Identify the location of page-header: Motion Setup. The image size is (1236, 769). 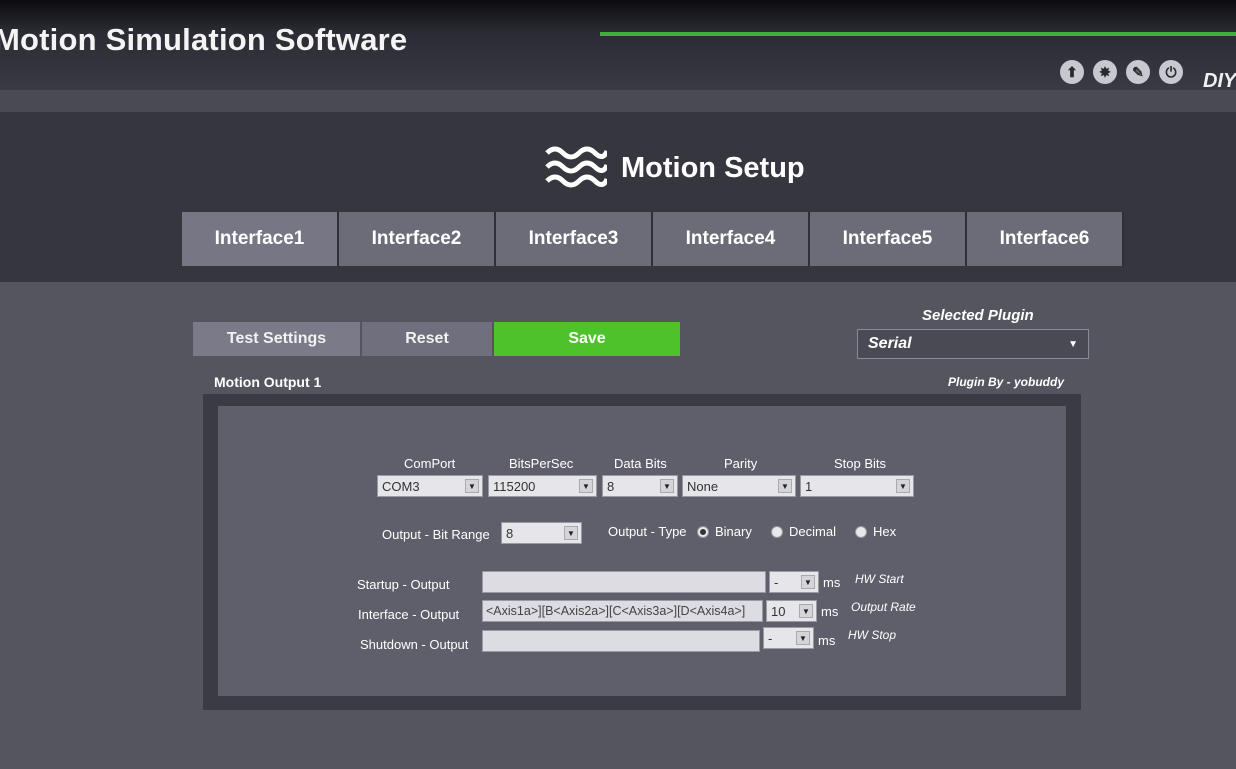
(675, 168).